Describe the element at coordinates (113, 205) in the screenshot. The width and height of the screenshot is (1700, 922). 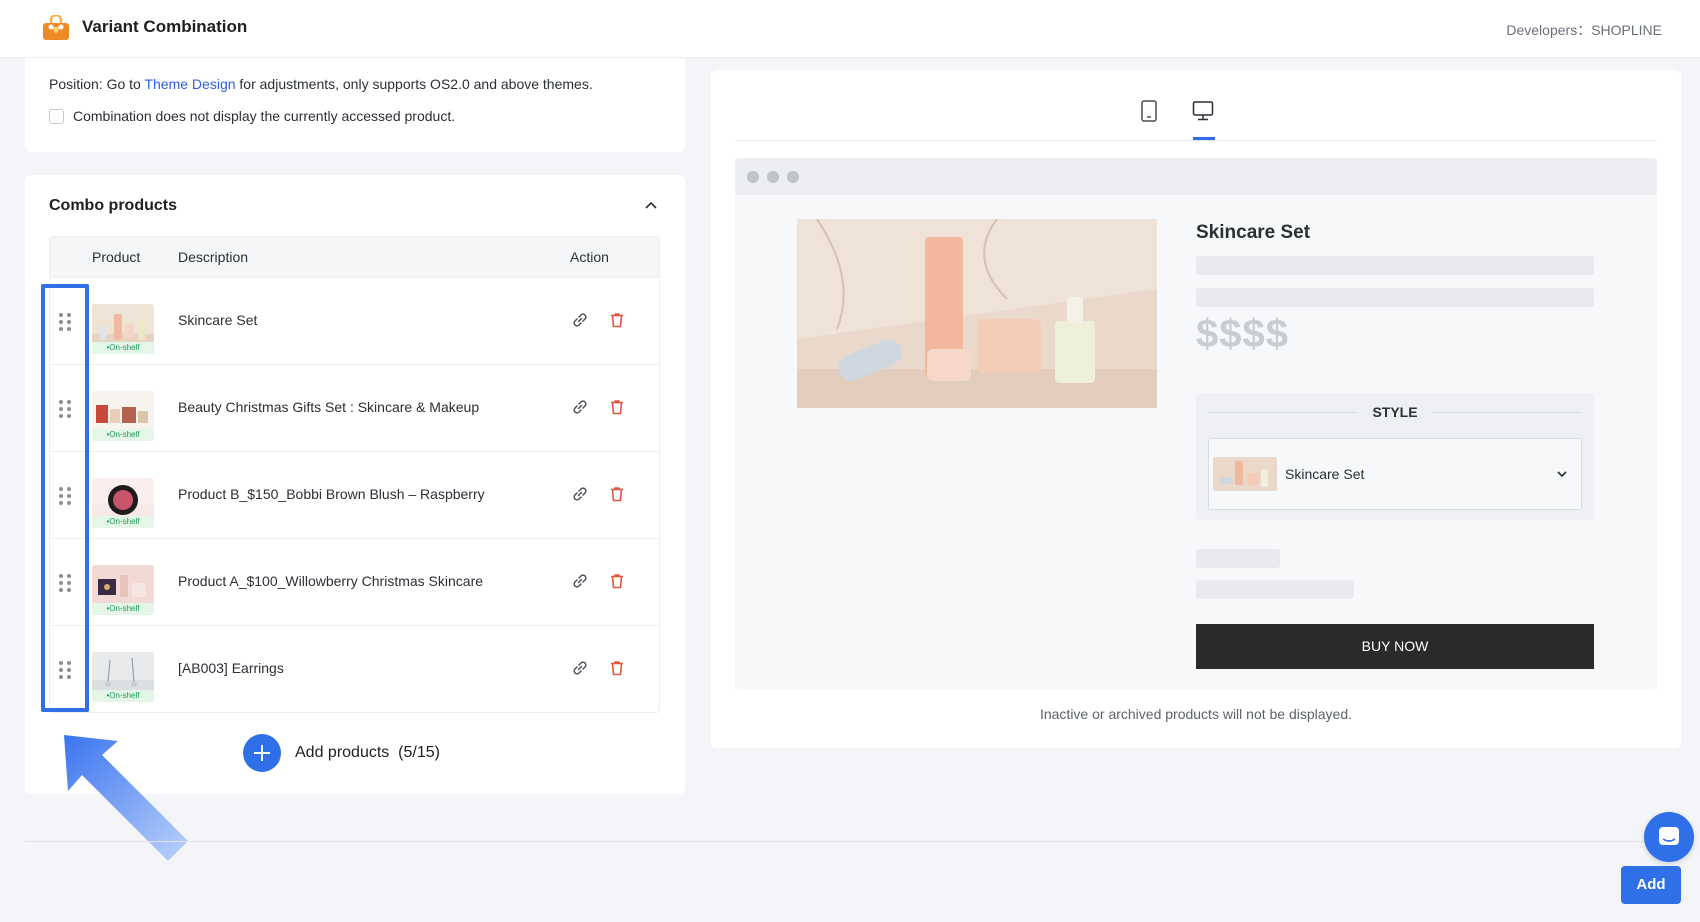
I see `combo-products-title: Combo products` at that location.